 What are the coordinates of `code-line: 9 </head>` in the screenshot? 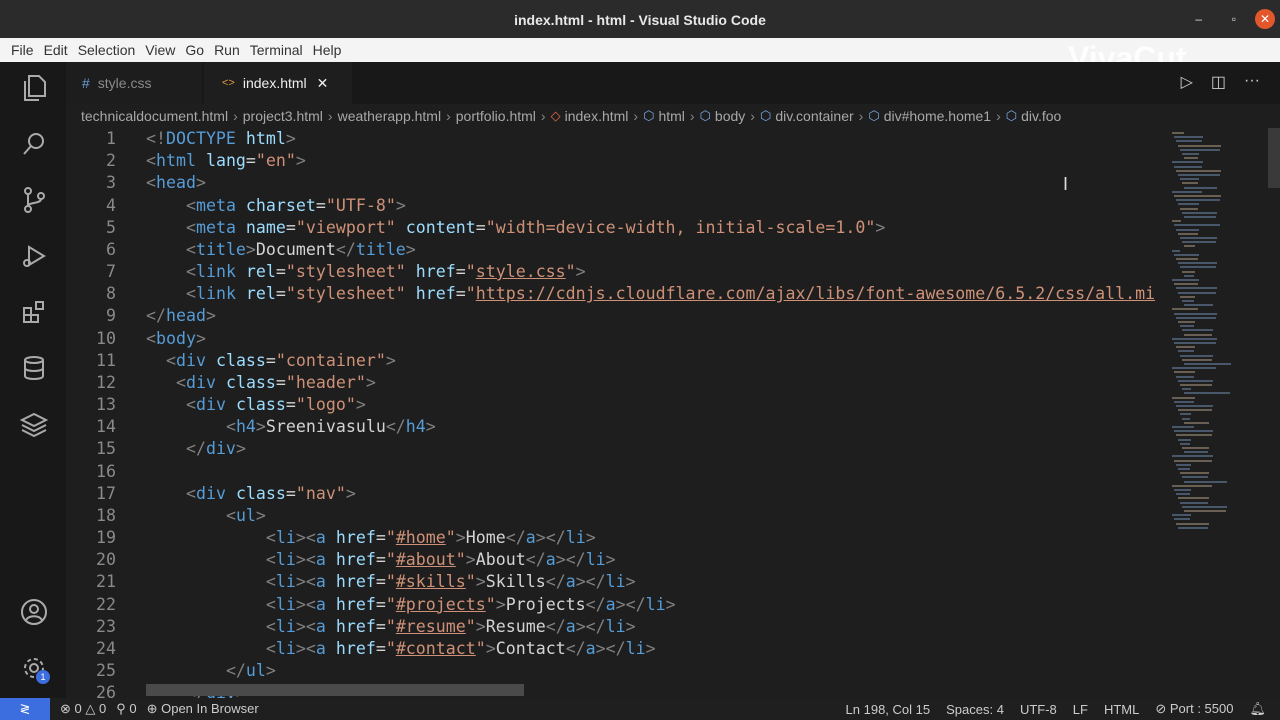 It's located at (141, 316).